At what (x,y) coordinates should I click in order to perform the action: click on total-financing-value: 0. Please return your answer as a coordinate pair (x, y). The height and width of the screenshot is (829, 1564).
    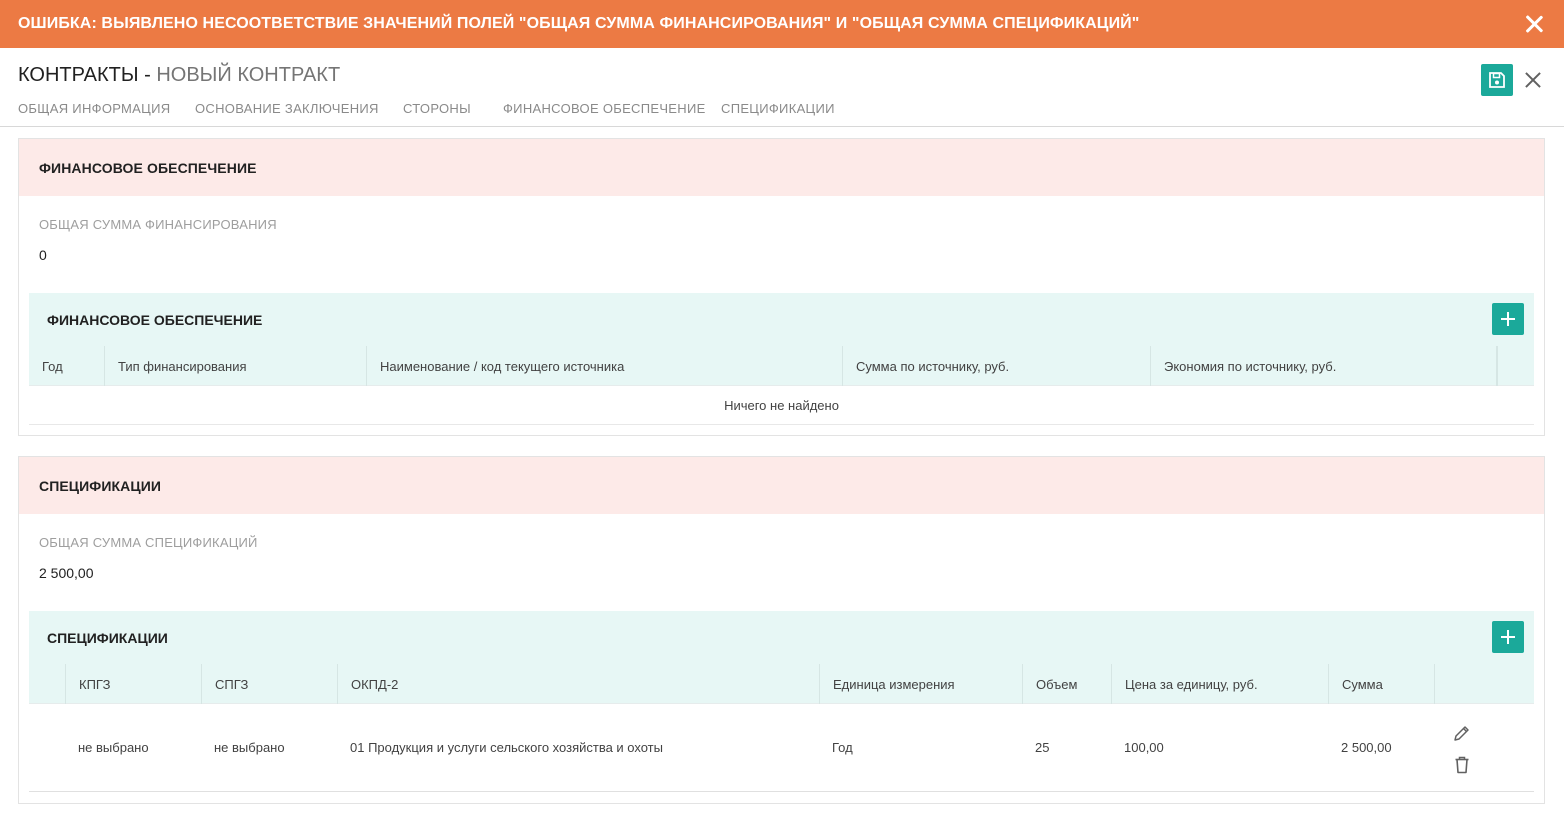
    Looking at the image, I should click on (43, 255).